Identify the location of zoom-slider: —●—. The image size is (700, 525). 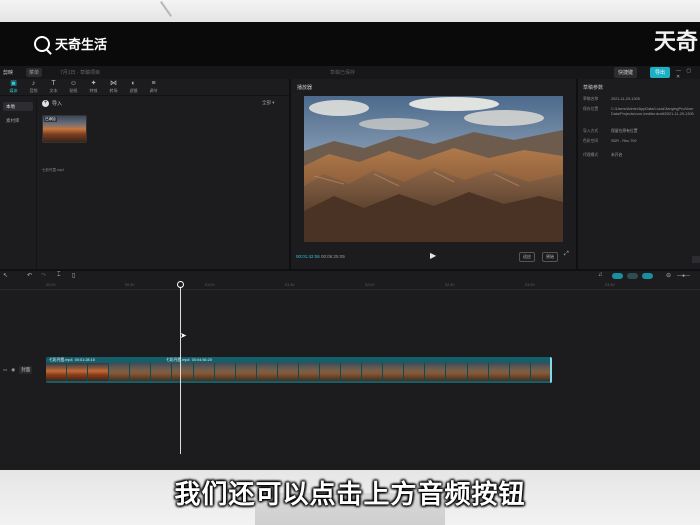
(683, 276).